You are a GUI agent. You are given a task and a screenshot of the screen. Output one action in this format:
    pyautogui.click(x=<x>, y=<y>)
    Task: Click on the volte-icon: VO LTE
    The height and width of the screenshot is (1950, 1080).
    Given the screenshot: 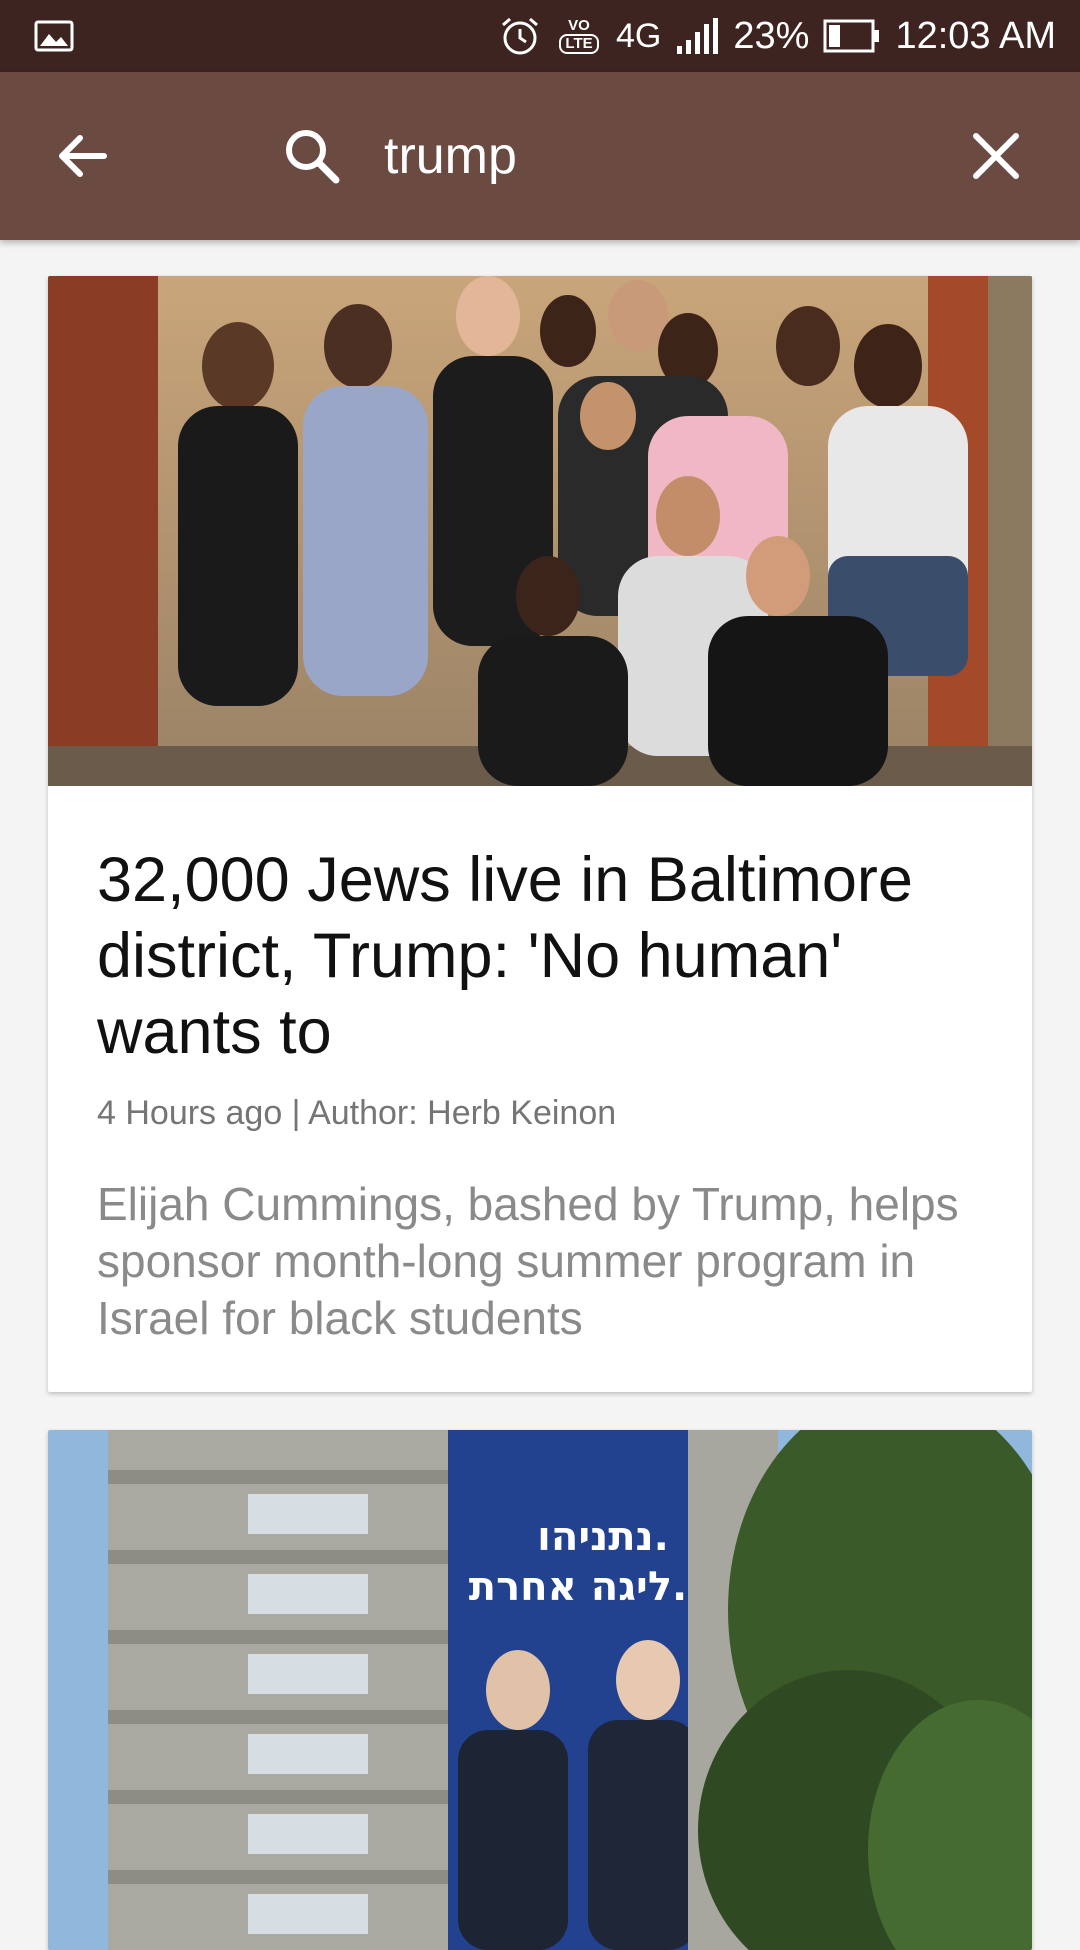 What is the action you would take?
    pyautogui.click(x=579, y=36)
    